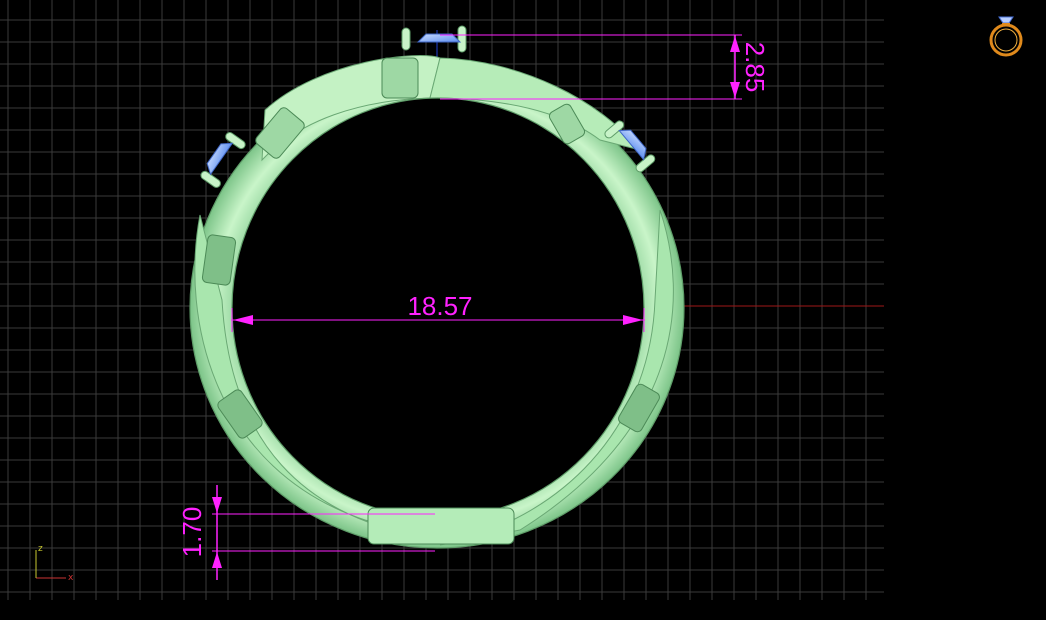  What do you see at coordinates (71, 578) in the screenshot?
I see `axis-x-label: x` at bounding box center [71, 578].